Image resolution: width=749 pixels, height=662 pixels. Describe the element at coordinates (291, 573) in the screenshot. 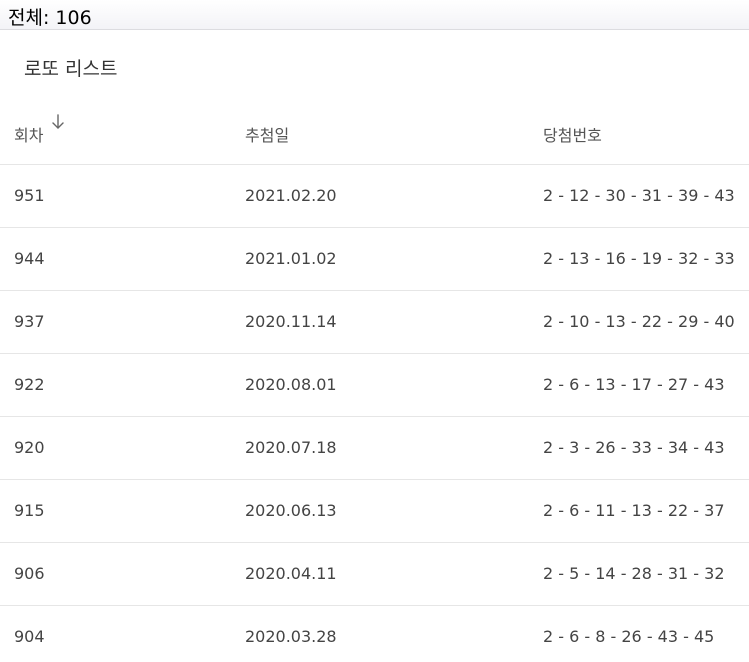

I see `cell-date: 2020.04.11` at that location.